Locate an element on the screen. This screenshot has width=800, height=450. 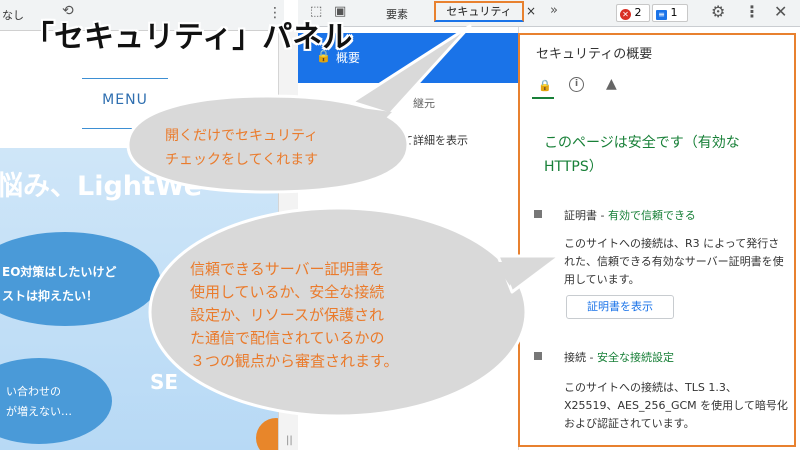
callout-text-1: 開くだけでセキュリティ チェックをしてくれます is located at coordinates (241, 148).